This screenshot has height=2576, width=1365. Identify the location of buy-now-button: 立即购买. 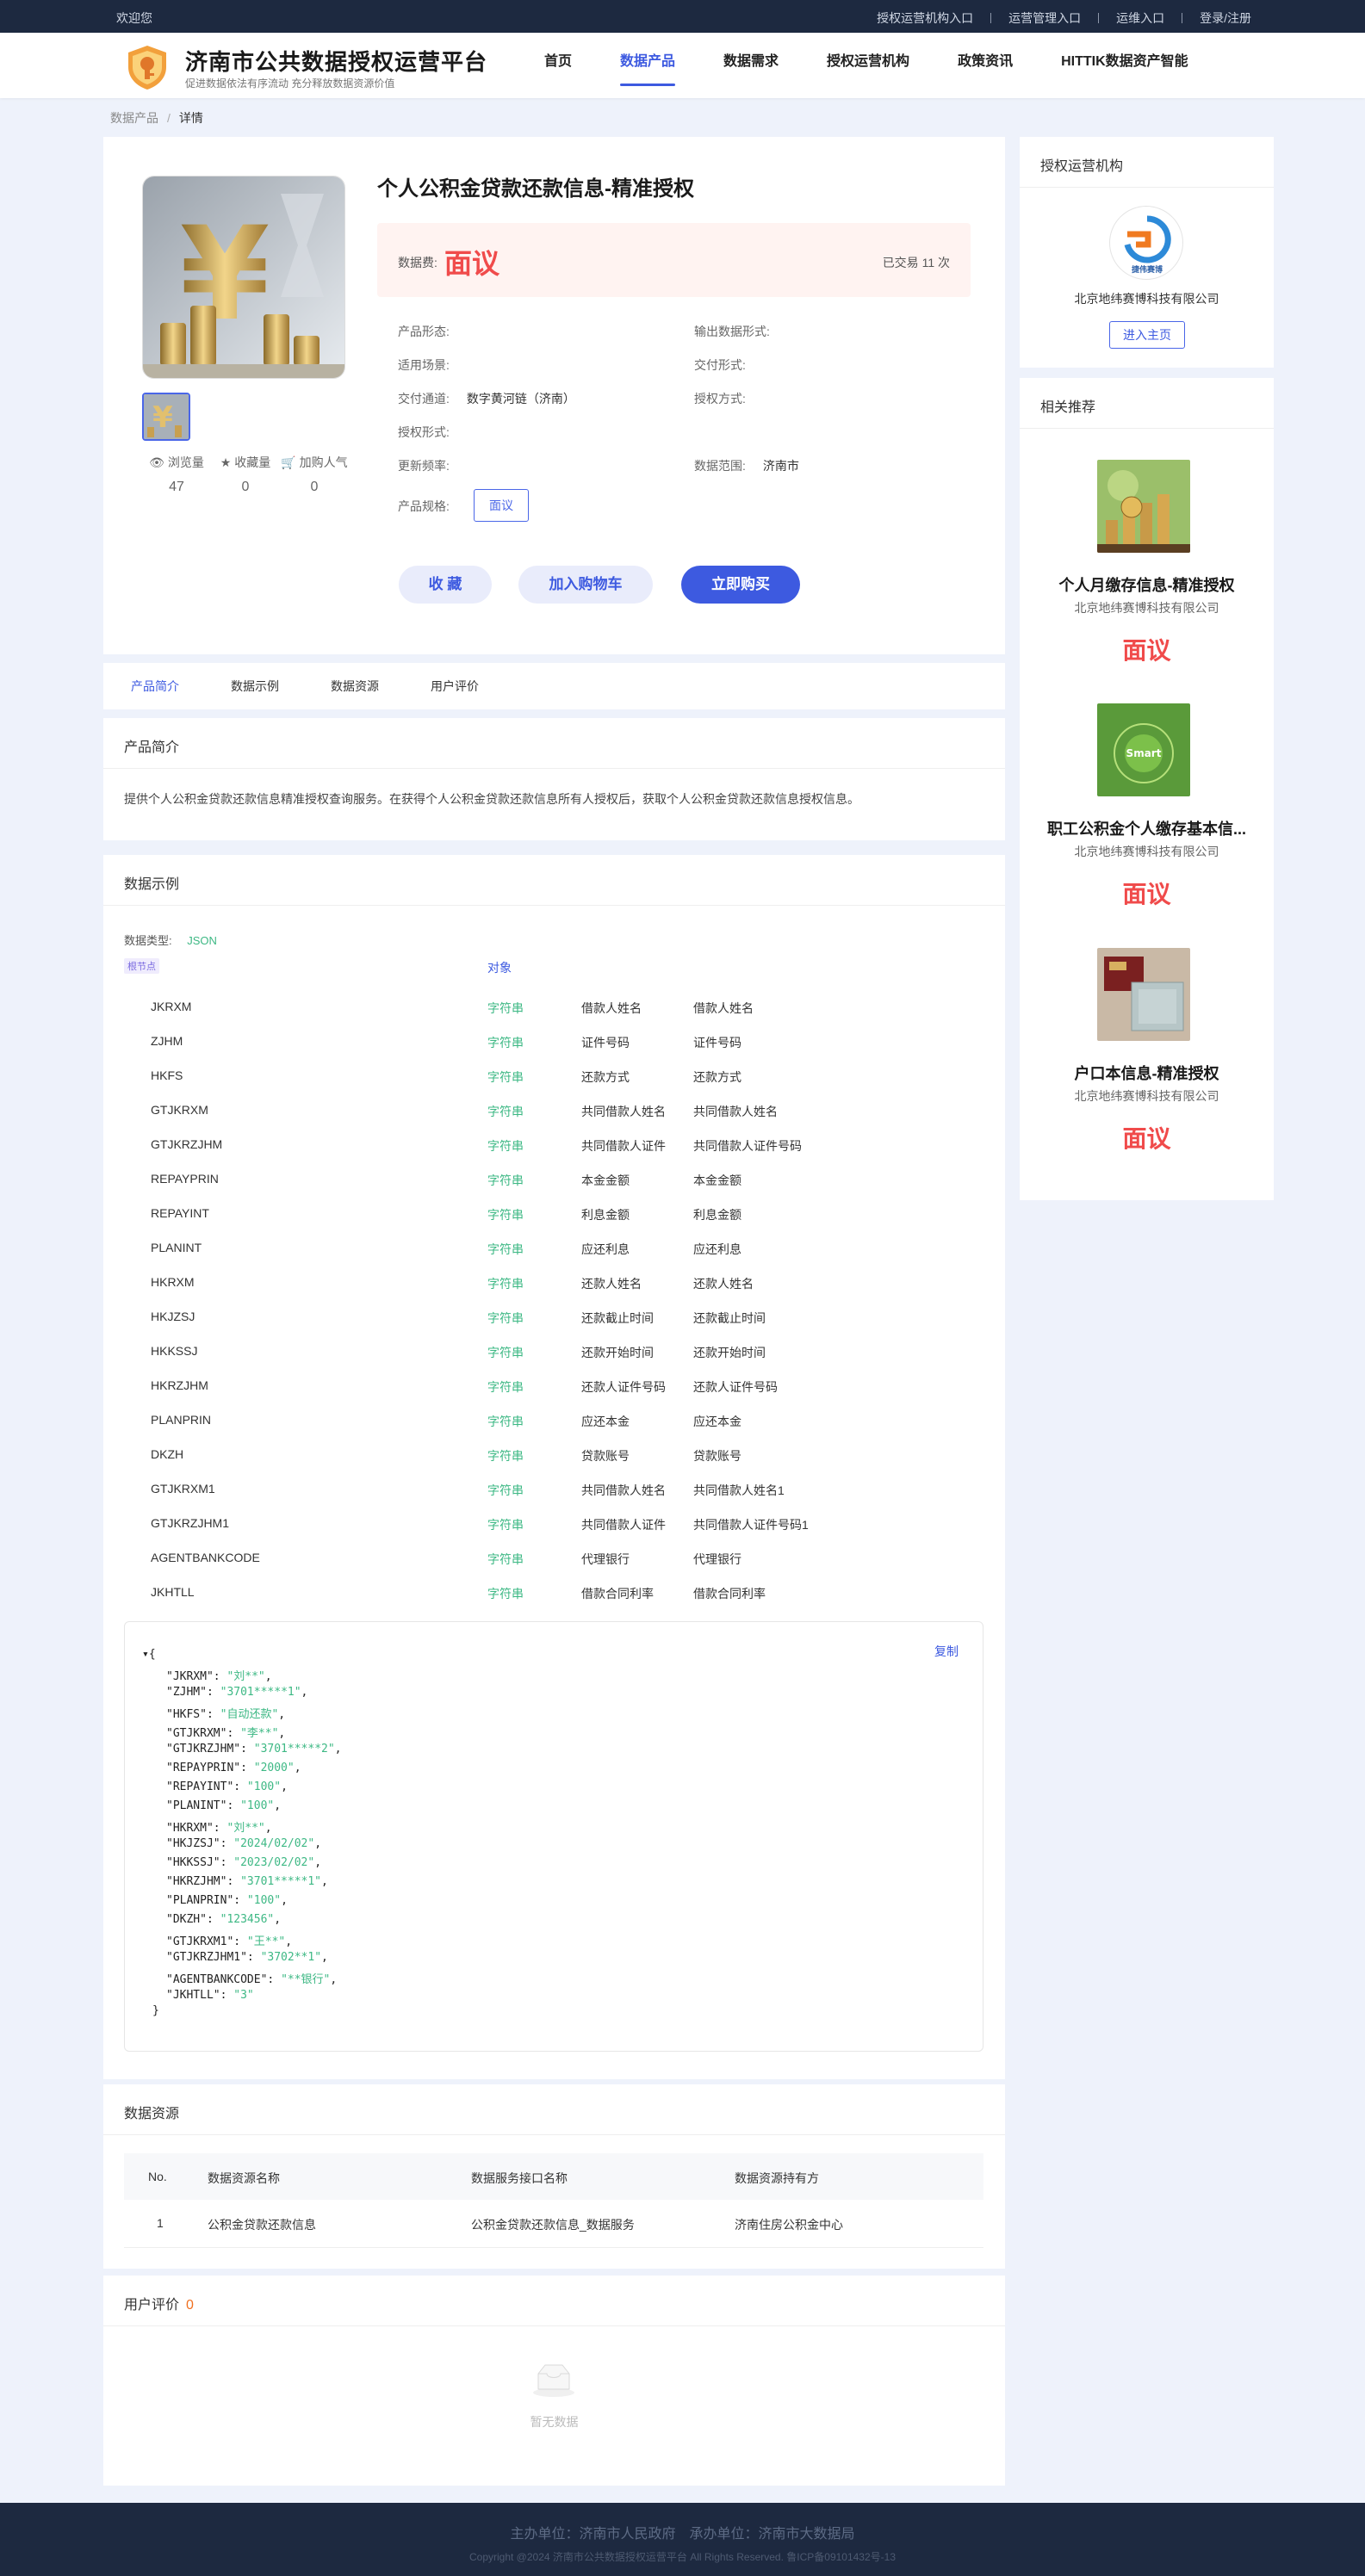
(740, 585).